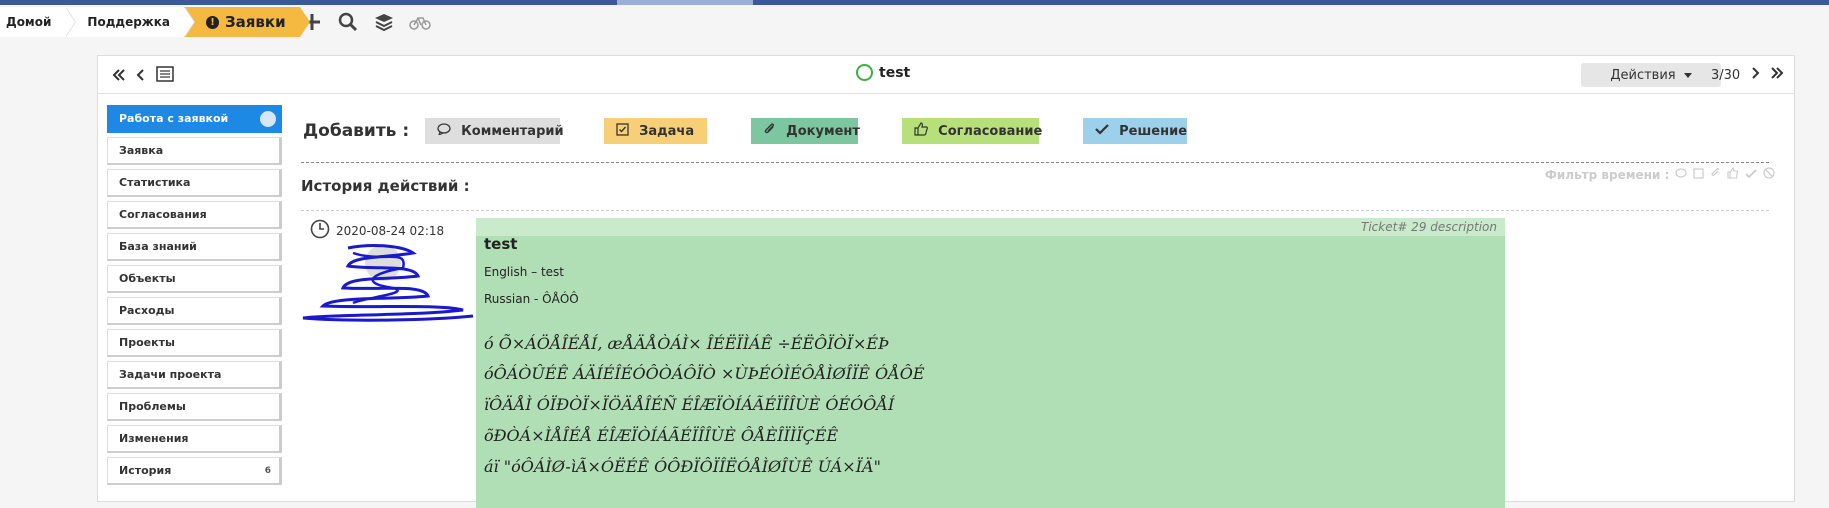 Image resolution: width=1829 pixels, height=508 pixels. I want to click on bike-icon, so click(420, 22).